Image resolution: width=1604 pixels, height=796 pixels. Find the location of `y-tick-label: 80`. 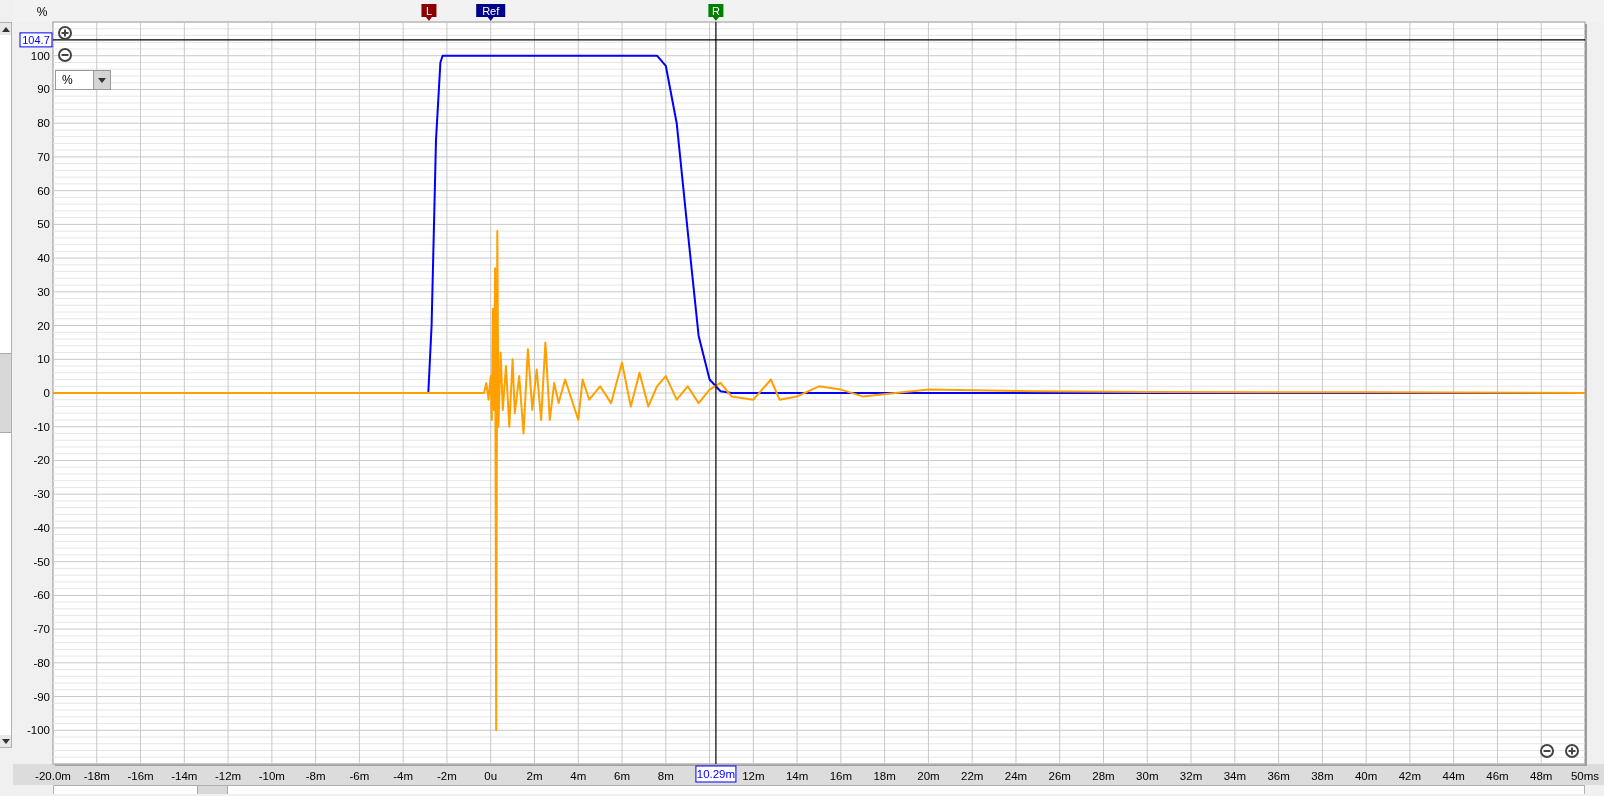

y-tick-label: 80 is located at coordinates (43, 123).